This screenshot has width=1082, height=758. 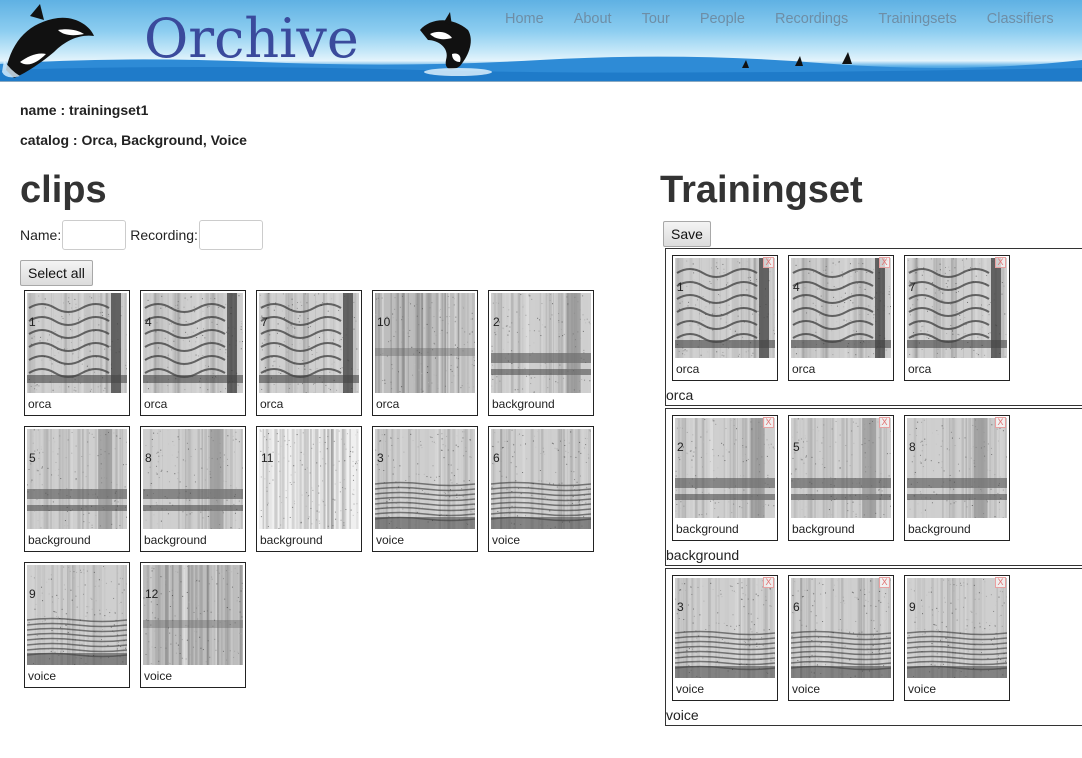 I want to click on trainingset-group-voice: 3 voice X 6 voice X 9 voice X voice, so click(x=873, y=647).